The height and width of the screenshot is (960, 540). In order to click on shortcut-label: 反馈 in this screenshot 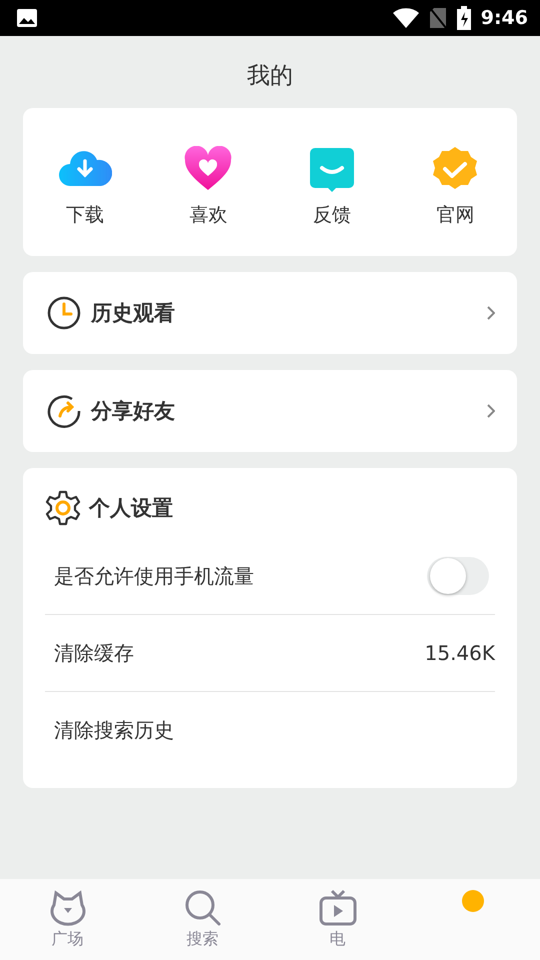, I will do `click(331, 215)`.